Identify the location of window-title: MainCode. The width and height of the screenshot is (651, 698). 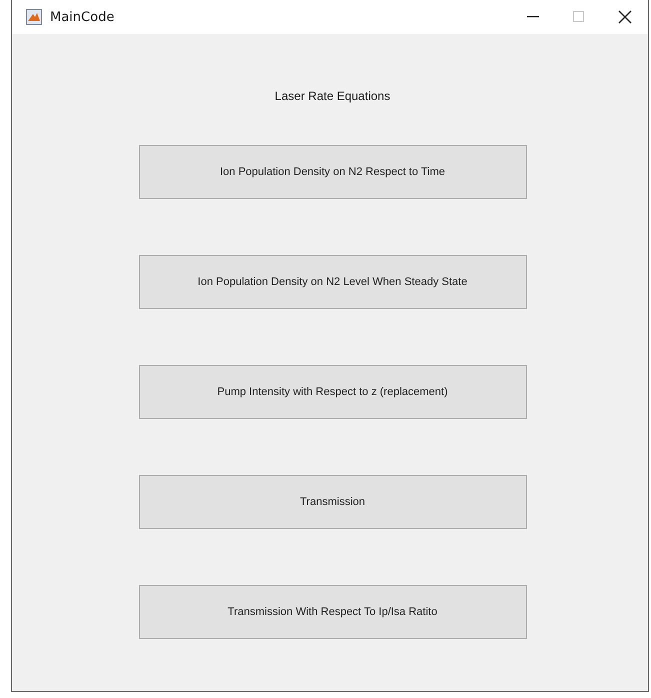
(83, 17).